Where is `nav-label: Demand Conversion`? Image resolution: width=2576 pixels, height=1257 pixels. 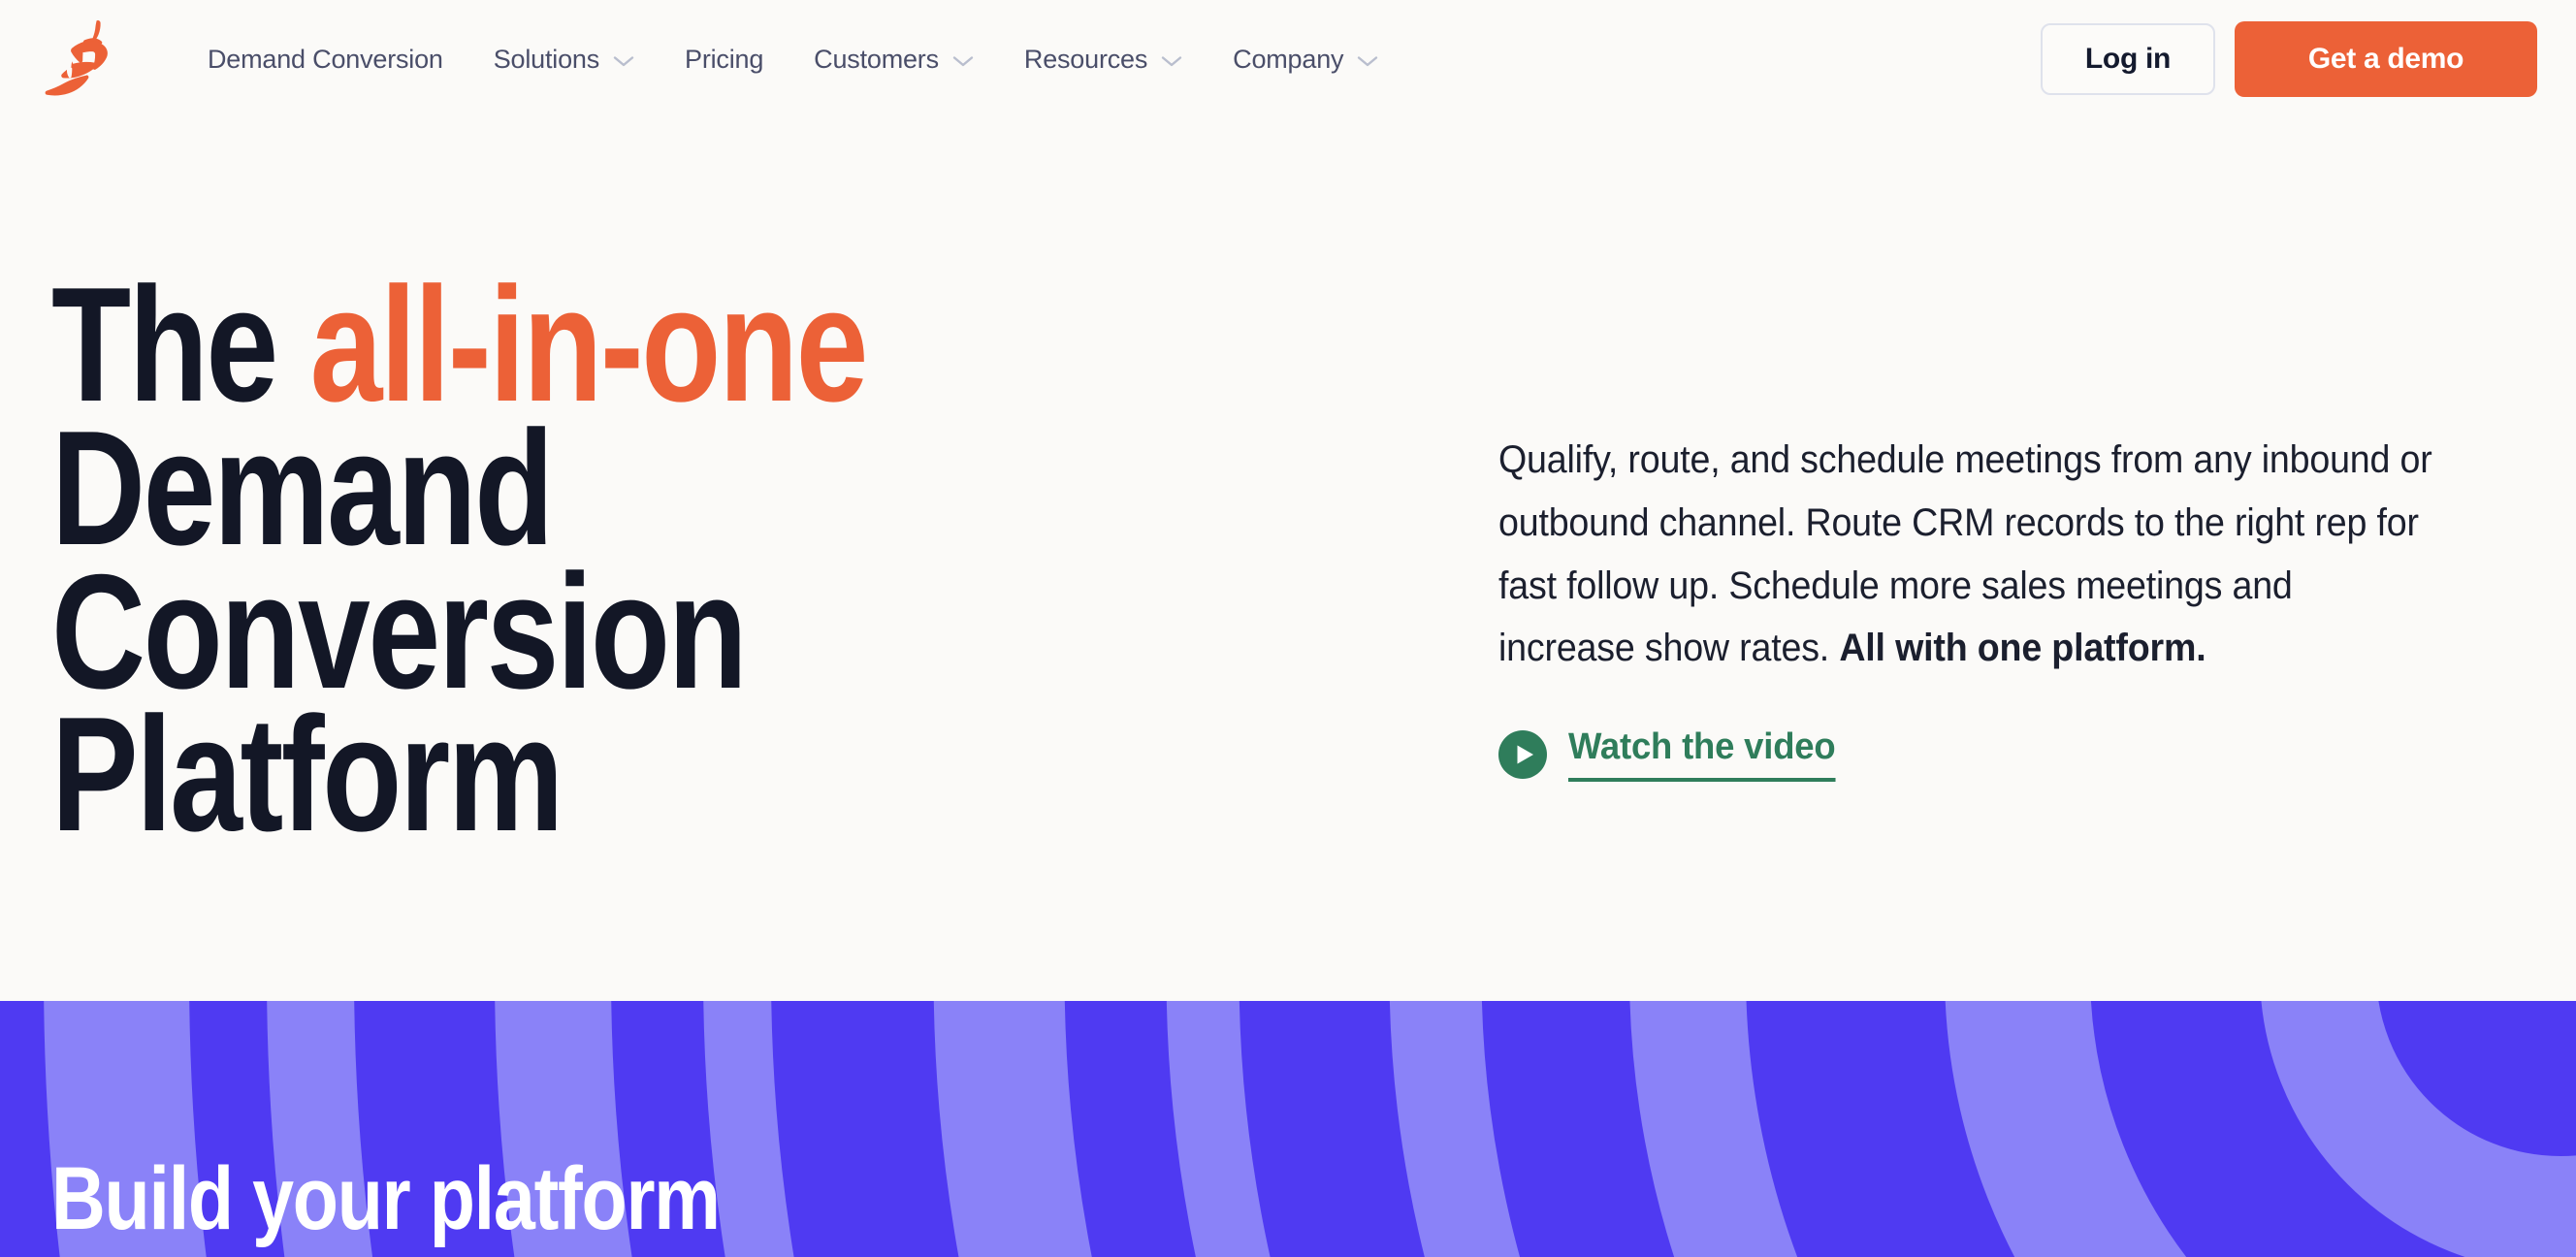 nav-label: Demand Conversion is located at coordinates (325, 59).